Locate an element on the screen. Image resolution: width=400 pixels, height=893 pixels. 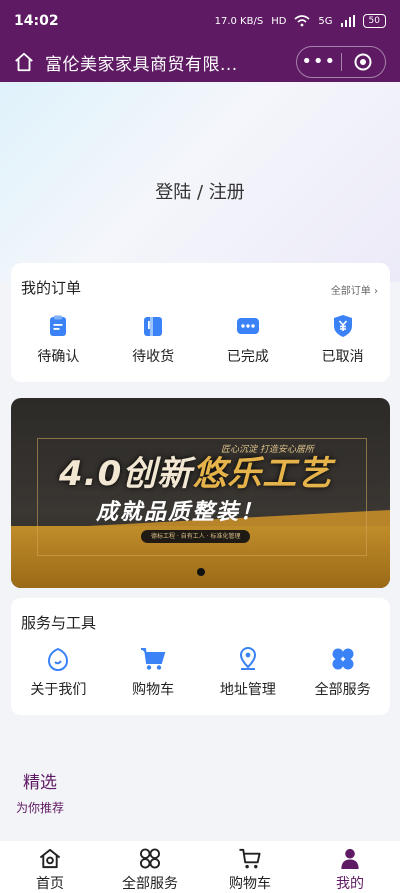
orders-grid: 待确认 待收货 已完成 已取消 is located at coordinates (200, 339).